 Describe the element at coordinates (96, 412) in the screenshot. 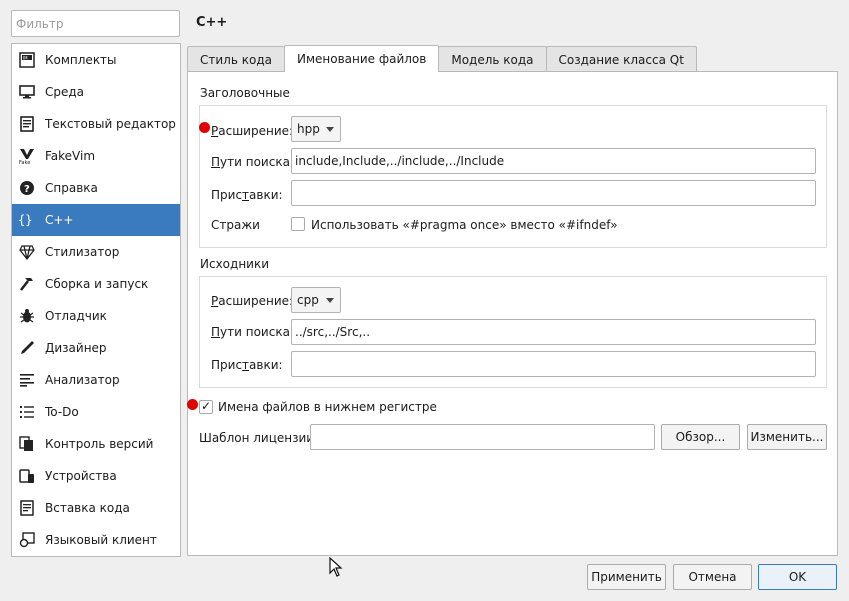

I see `sidebar-item-todo: To-Do` at that location.